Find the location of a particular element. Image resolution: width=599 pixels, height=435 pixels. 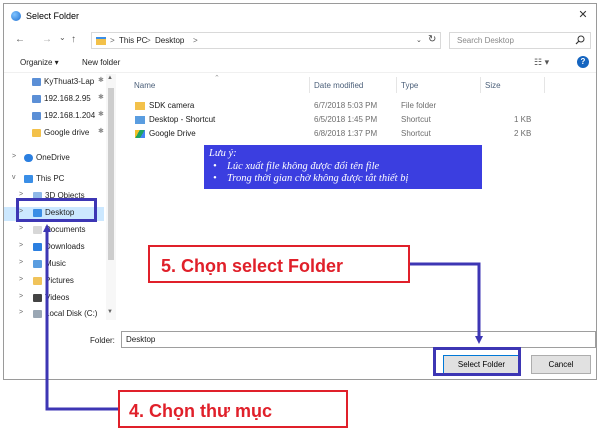

videos-icon is located at coordinates (37, 298).